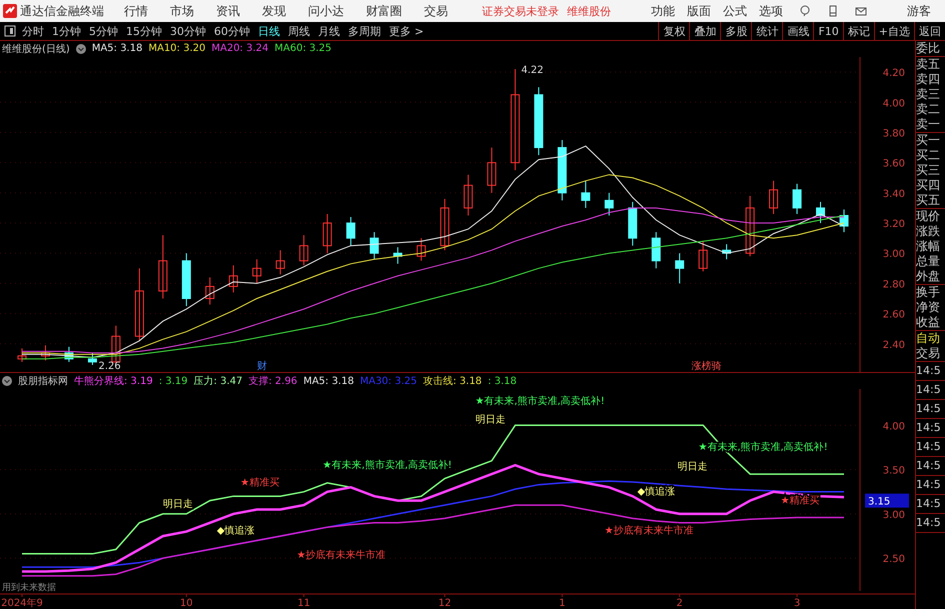 This screenshot has width=945, height=609. What do you see at coordinates (893, 224) in the screenshot?
I see `axis-tick-label: 3.20` at bounding box center [893, 224].